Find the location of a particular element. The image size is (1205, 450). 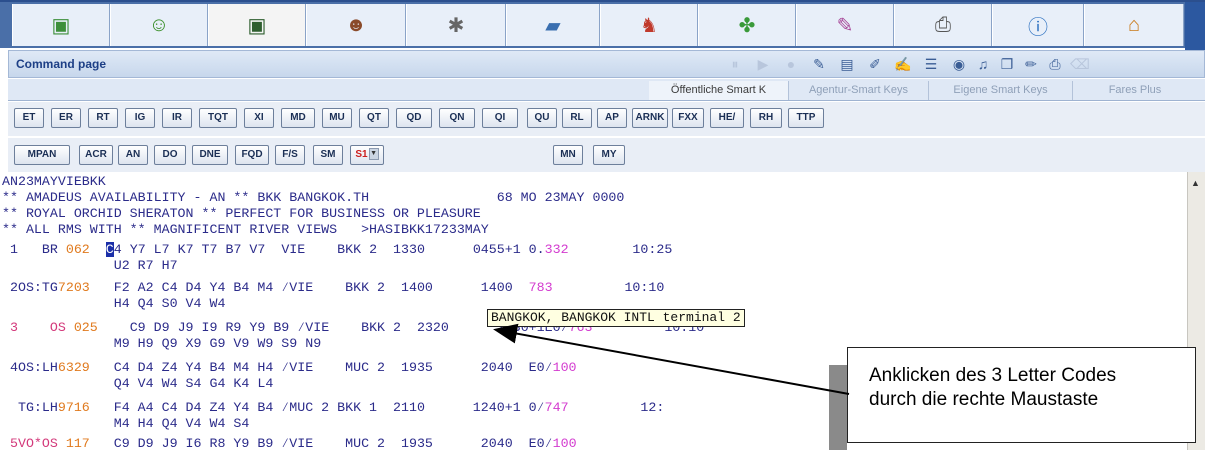

key-sm: SM is located at coordinates (328, 155).